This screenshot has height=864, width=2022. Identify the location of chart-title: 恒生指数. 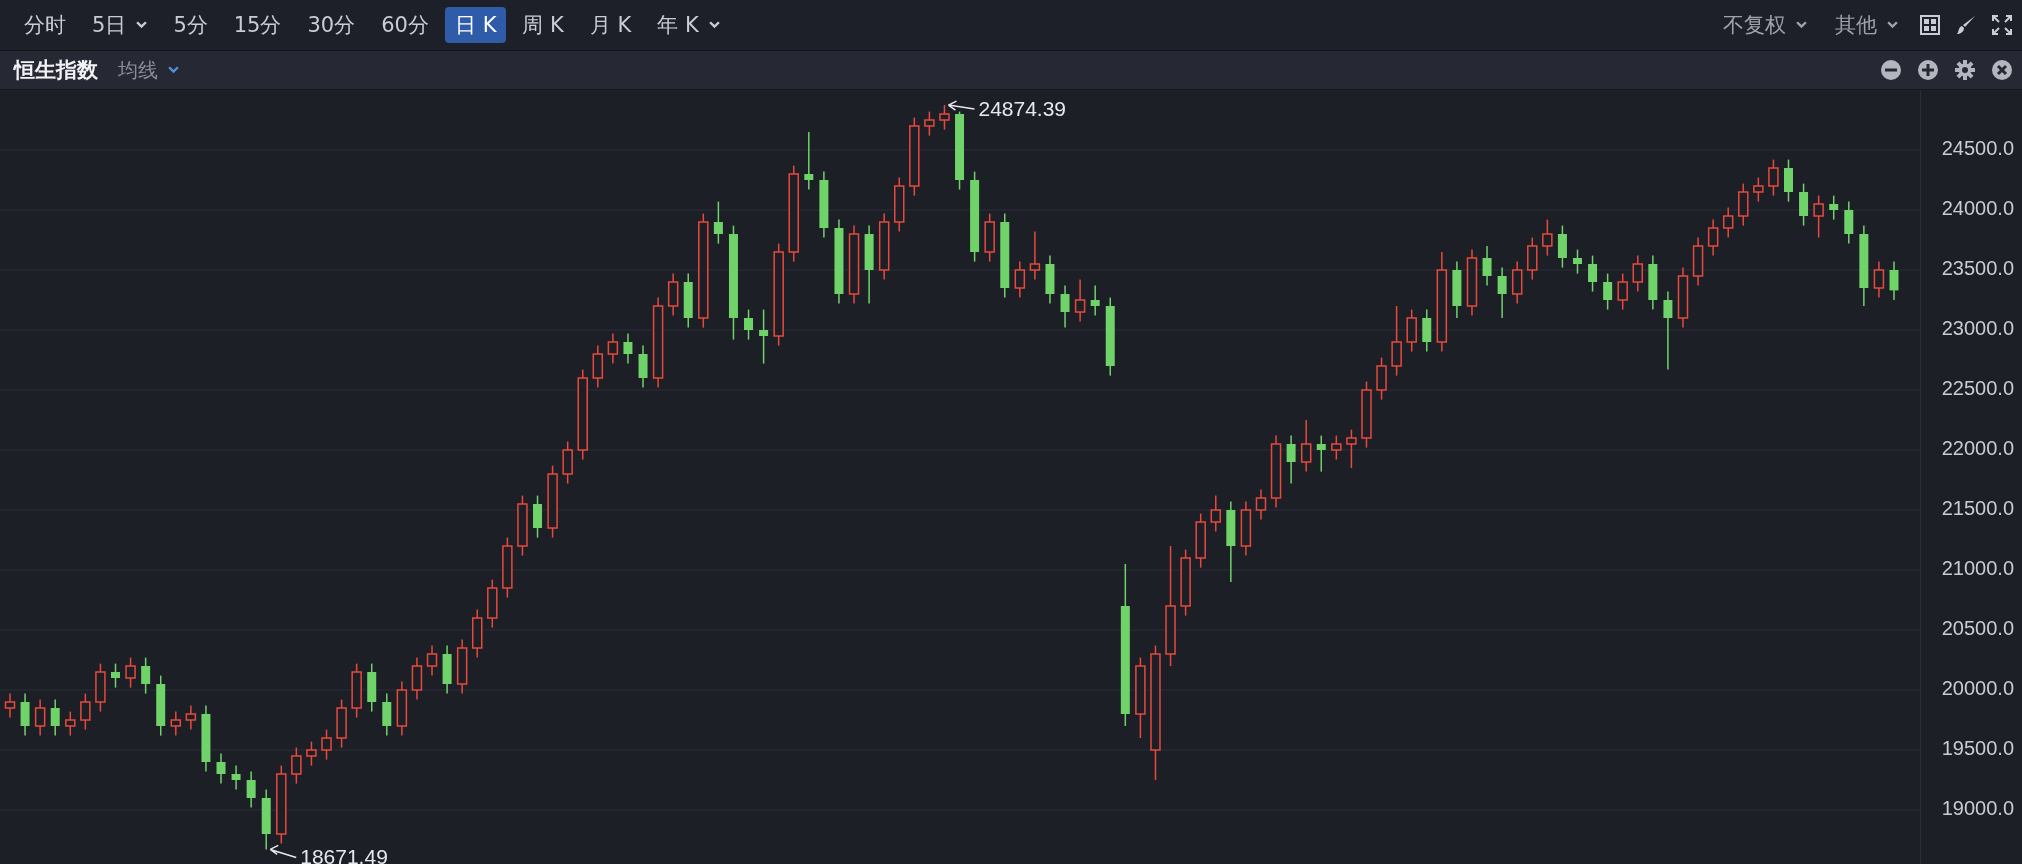
(56, 70).